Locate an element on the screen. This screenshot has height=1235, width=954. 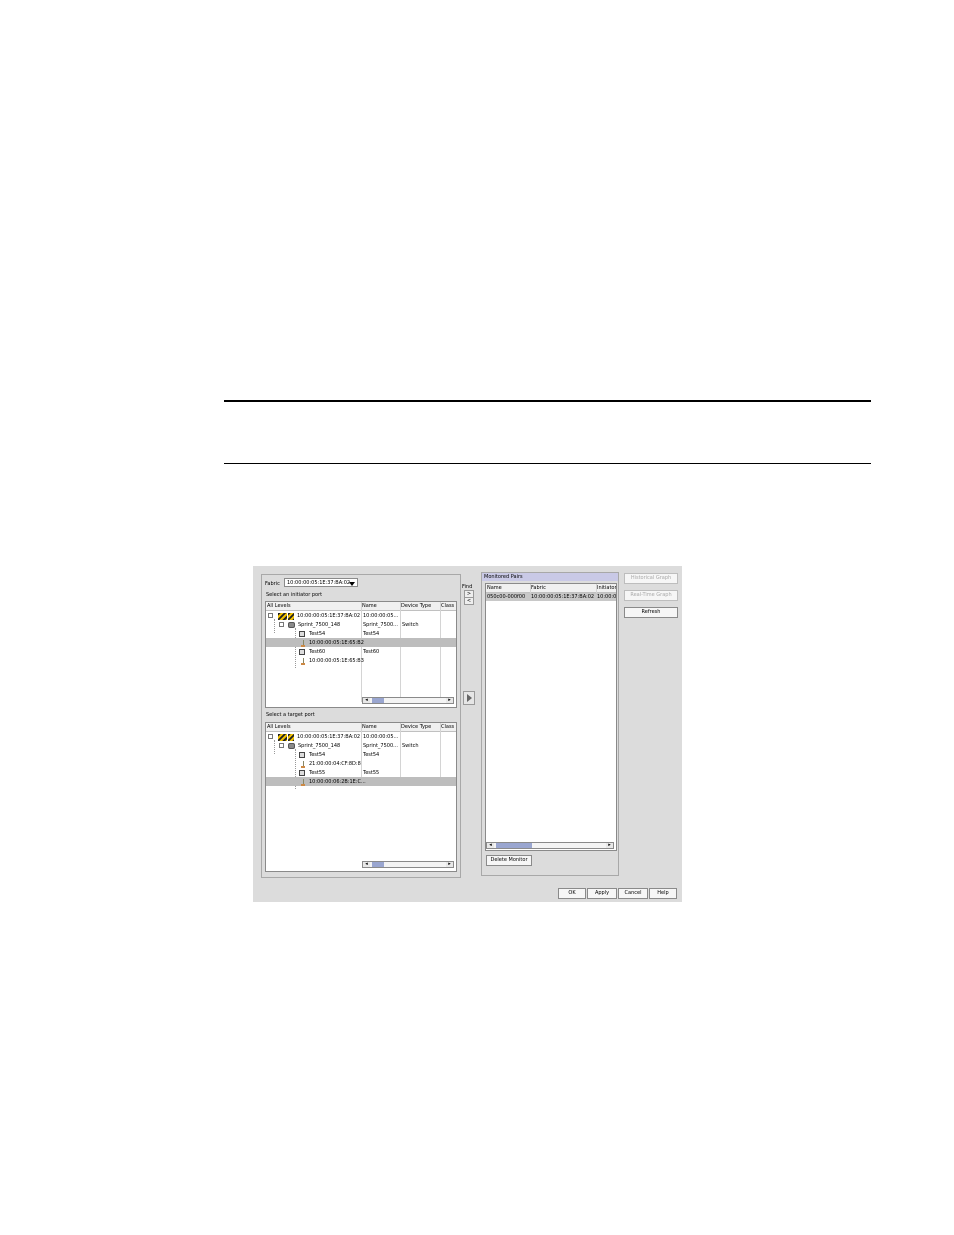
tree-row-selected: 10:00:00:05:1E:65:B2 is located at coordinates (361, 642).